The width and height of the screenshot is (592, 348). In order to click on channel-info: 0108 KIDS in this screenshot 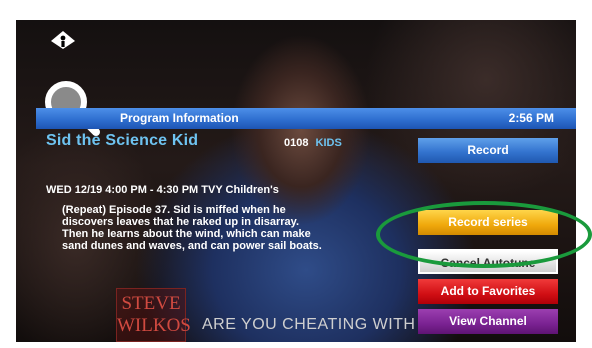, I will do `click(313, 143)`.